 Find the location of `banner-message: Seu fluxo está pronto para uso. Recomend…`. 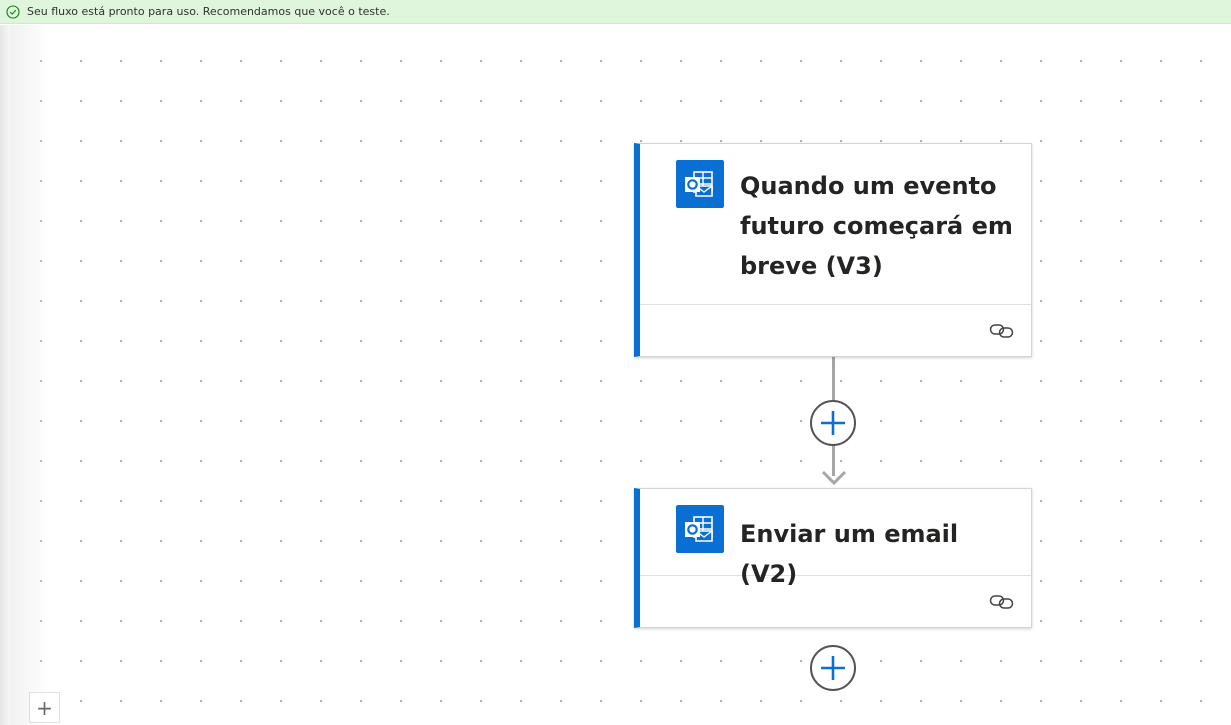

banner-message: Seu fluxo está pronto para uso. Recomend… is located at coordinates (208, 11).